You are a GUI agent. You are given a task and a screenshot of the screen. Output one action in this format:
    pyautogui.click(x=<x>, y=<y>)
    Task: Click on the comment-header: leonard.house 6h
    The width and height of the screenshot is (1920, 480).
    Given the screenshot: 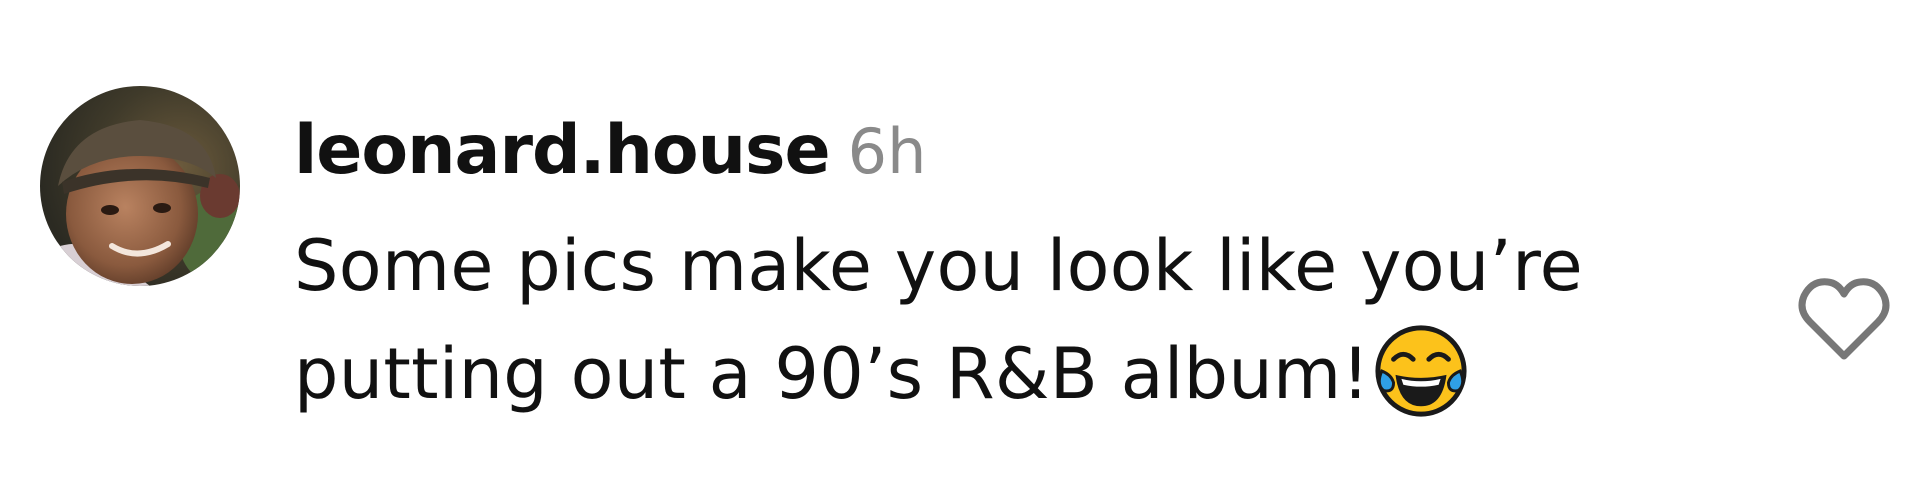 What is the action you would take?
    pyautogui.click(x=610, y=151)
    